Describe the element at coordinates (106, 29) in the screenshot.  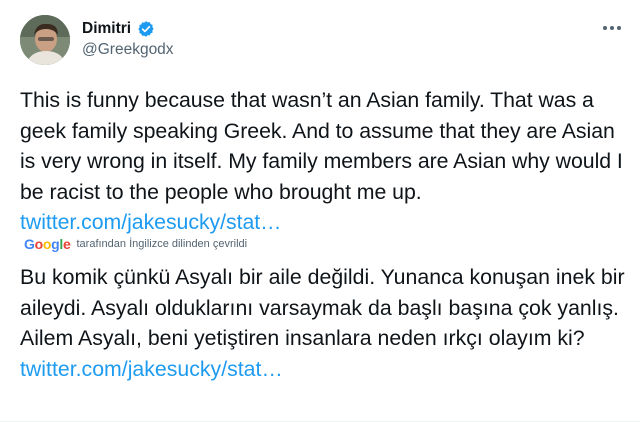
I see `display-name: Dimitri` at that location.